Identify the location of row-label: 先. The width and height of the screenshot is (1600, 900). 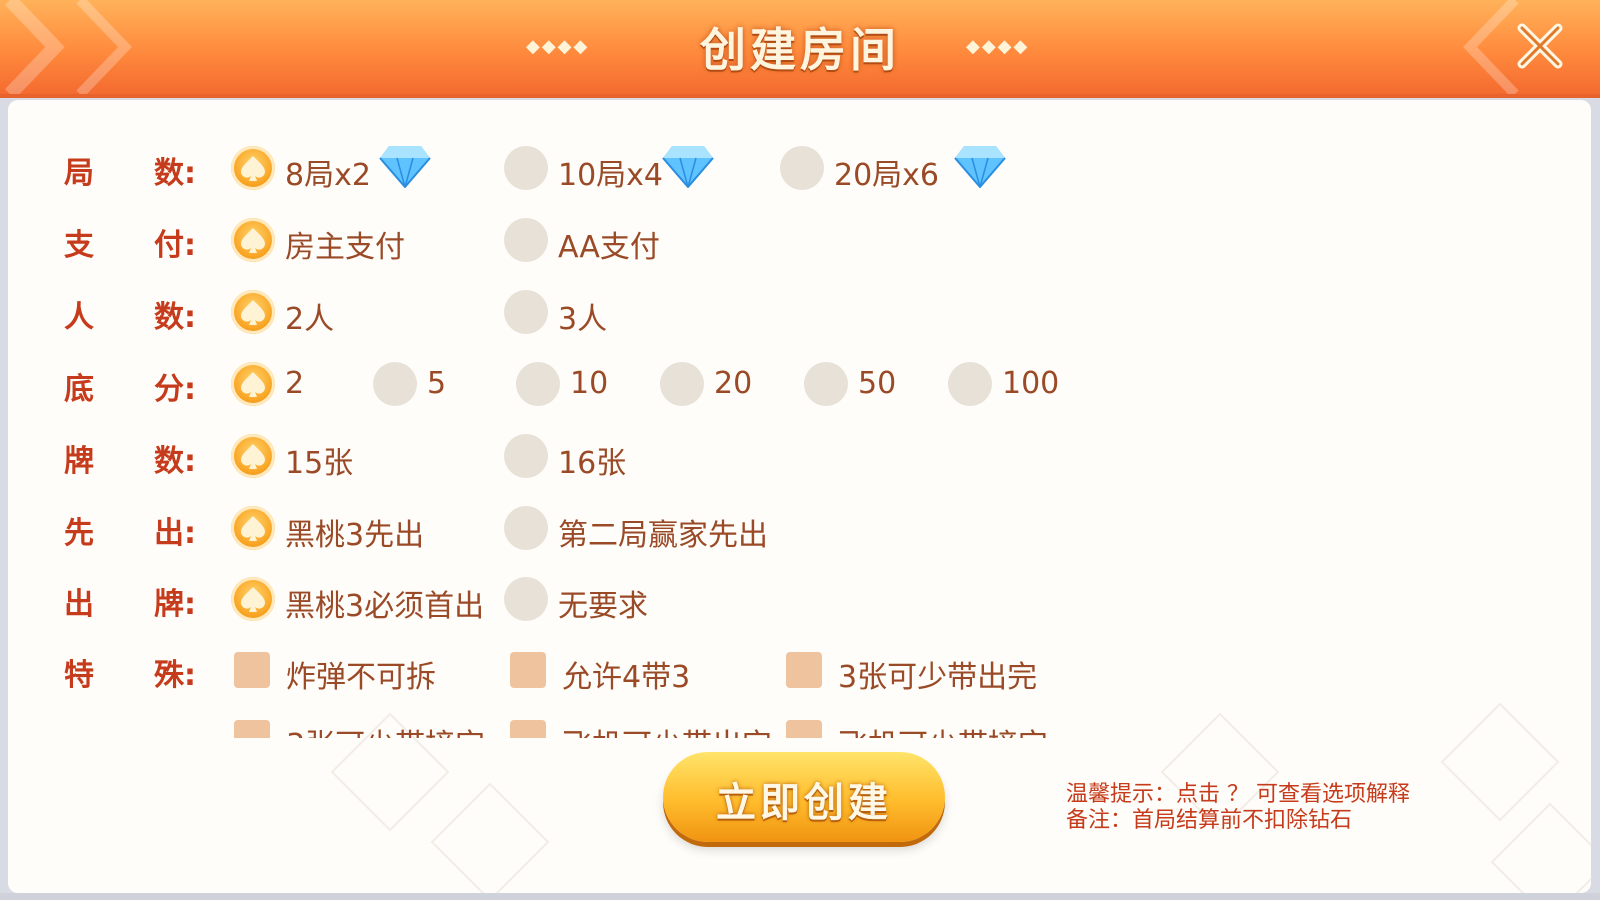
(79, 533).